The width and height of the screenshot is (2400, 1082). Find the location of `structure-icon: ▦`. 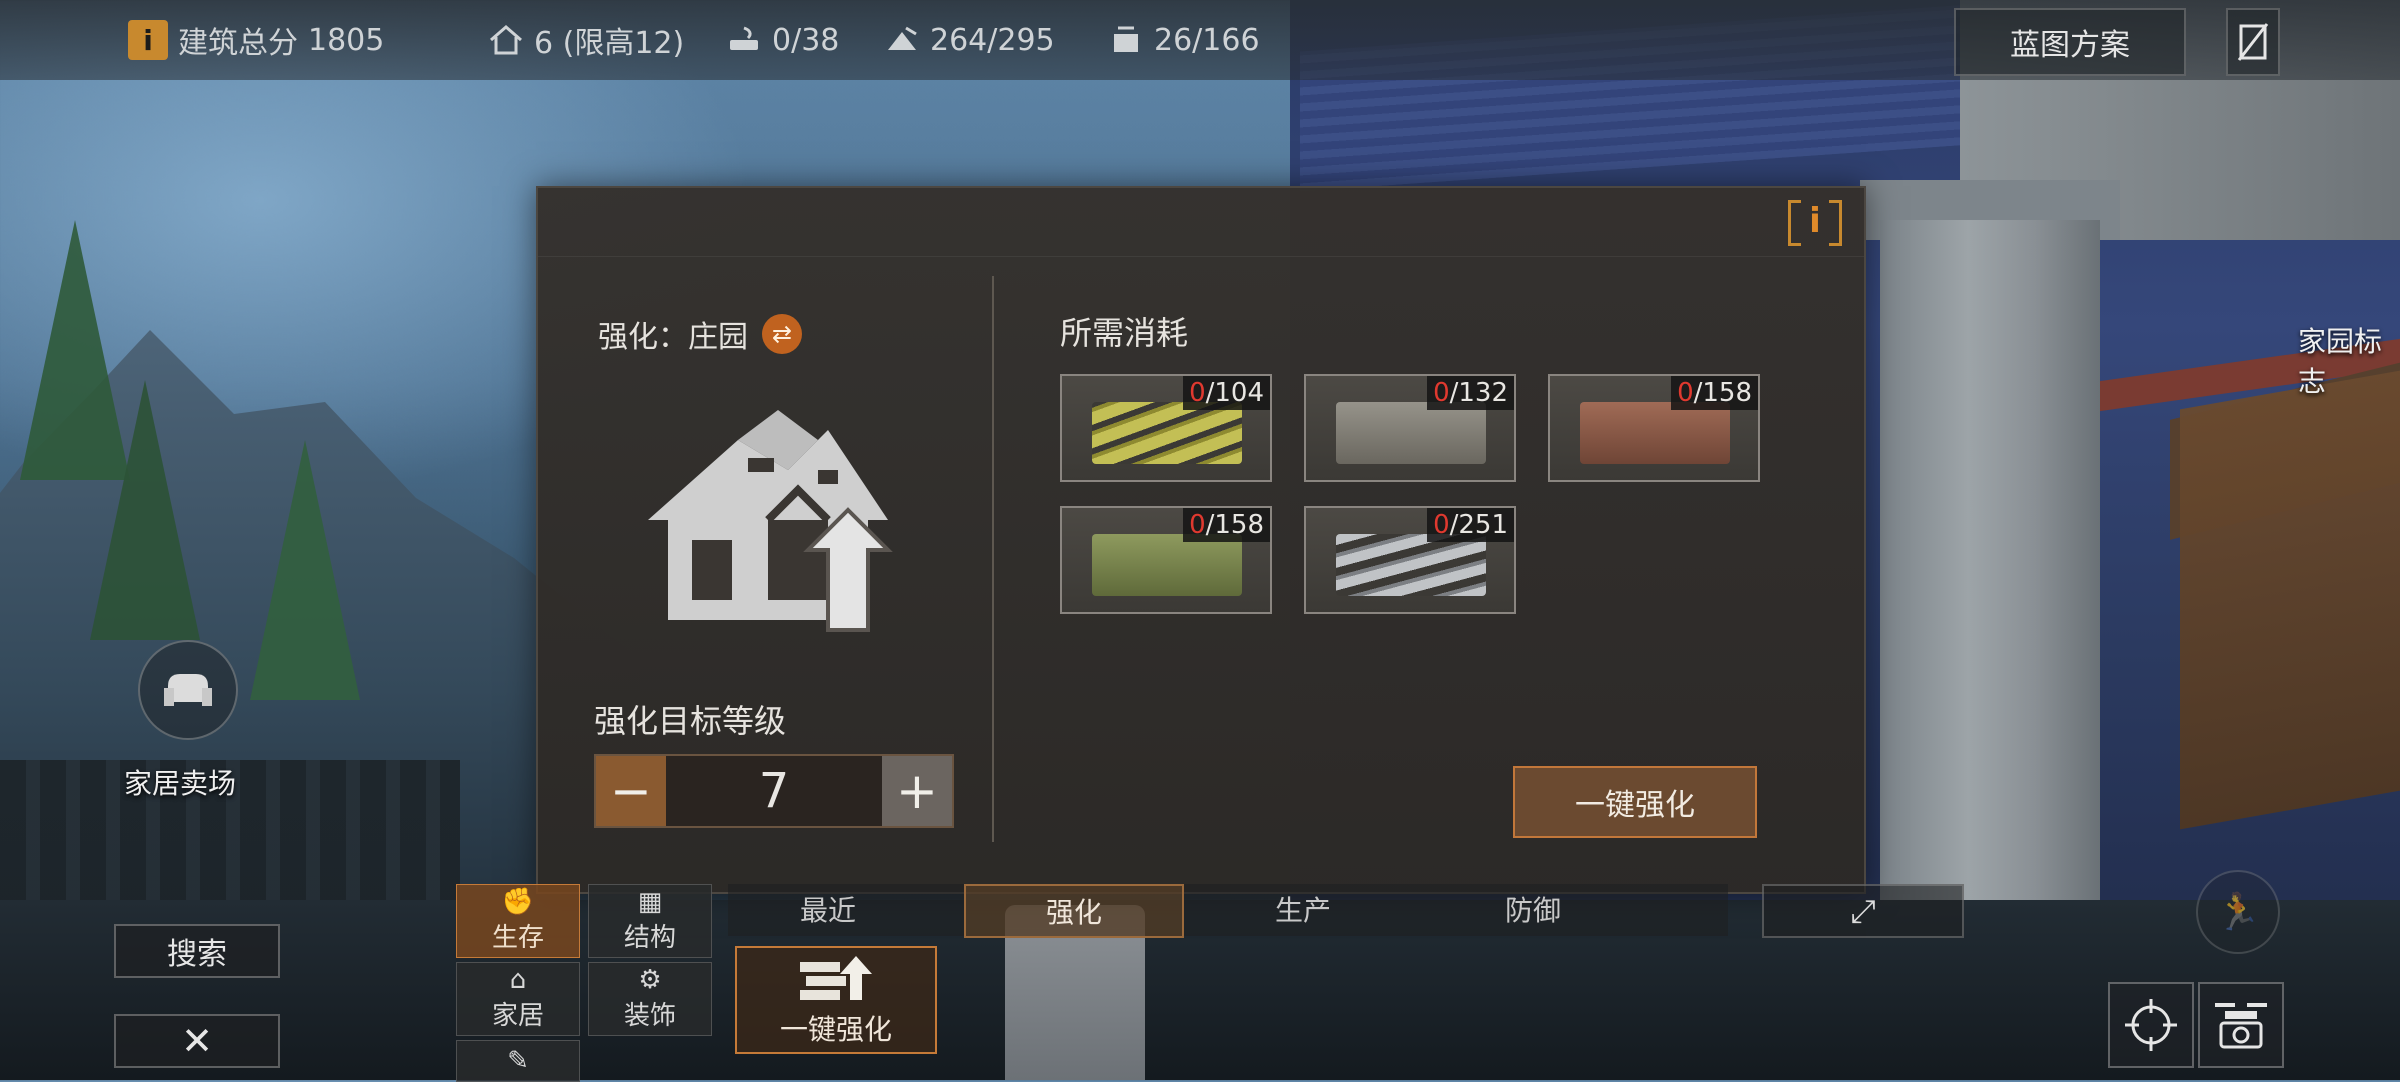

structure-icon: ▦ is located at coordinates (650, 901).